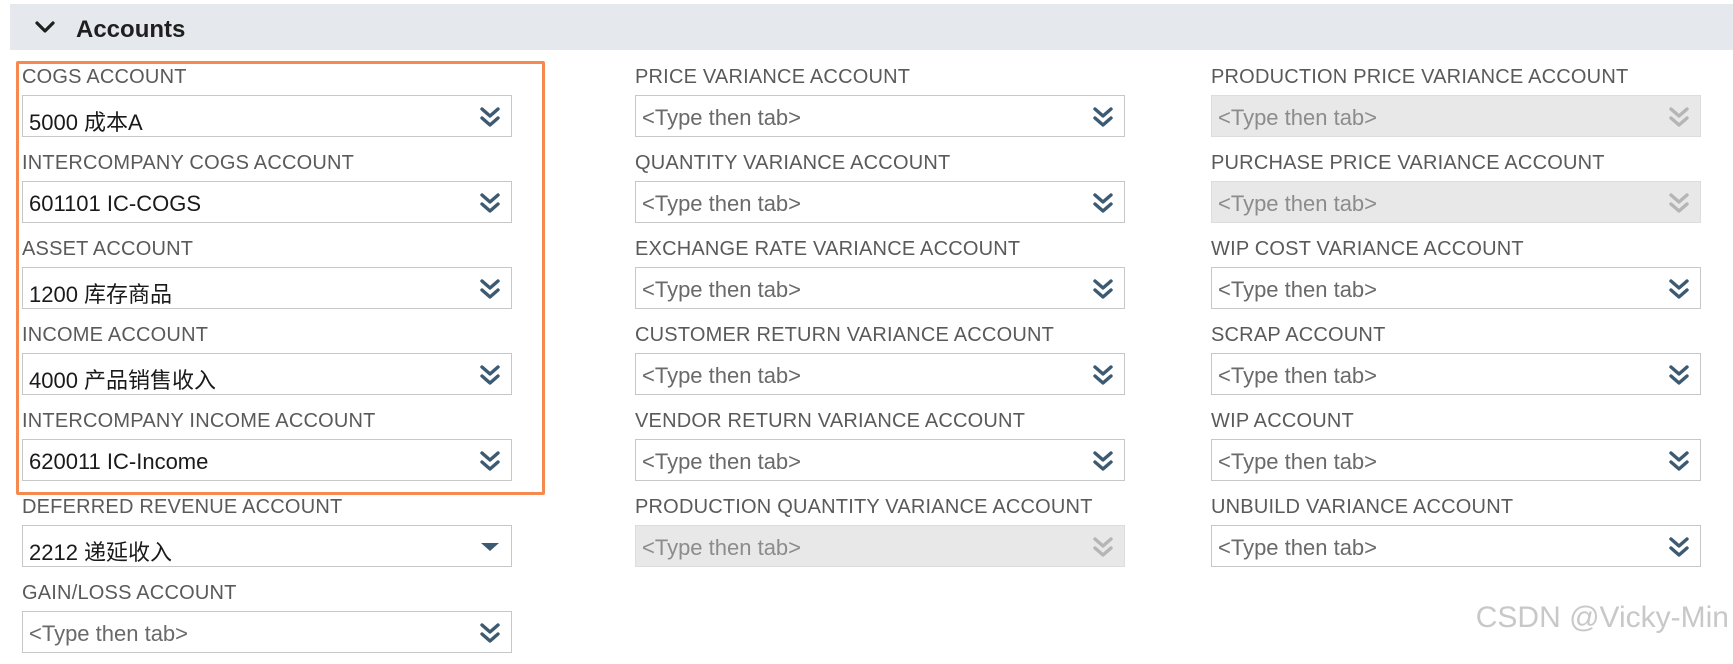  What do you see at coordinates (267, 460) in the screenshot?
I see `intercompany-income-account-input: 620011 IC-Income` at bounding box center [267, 460].